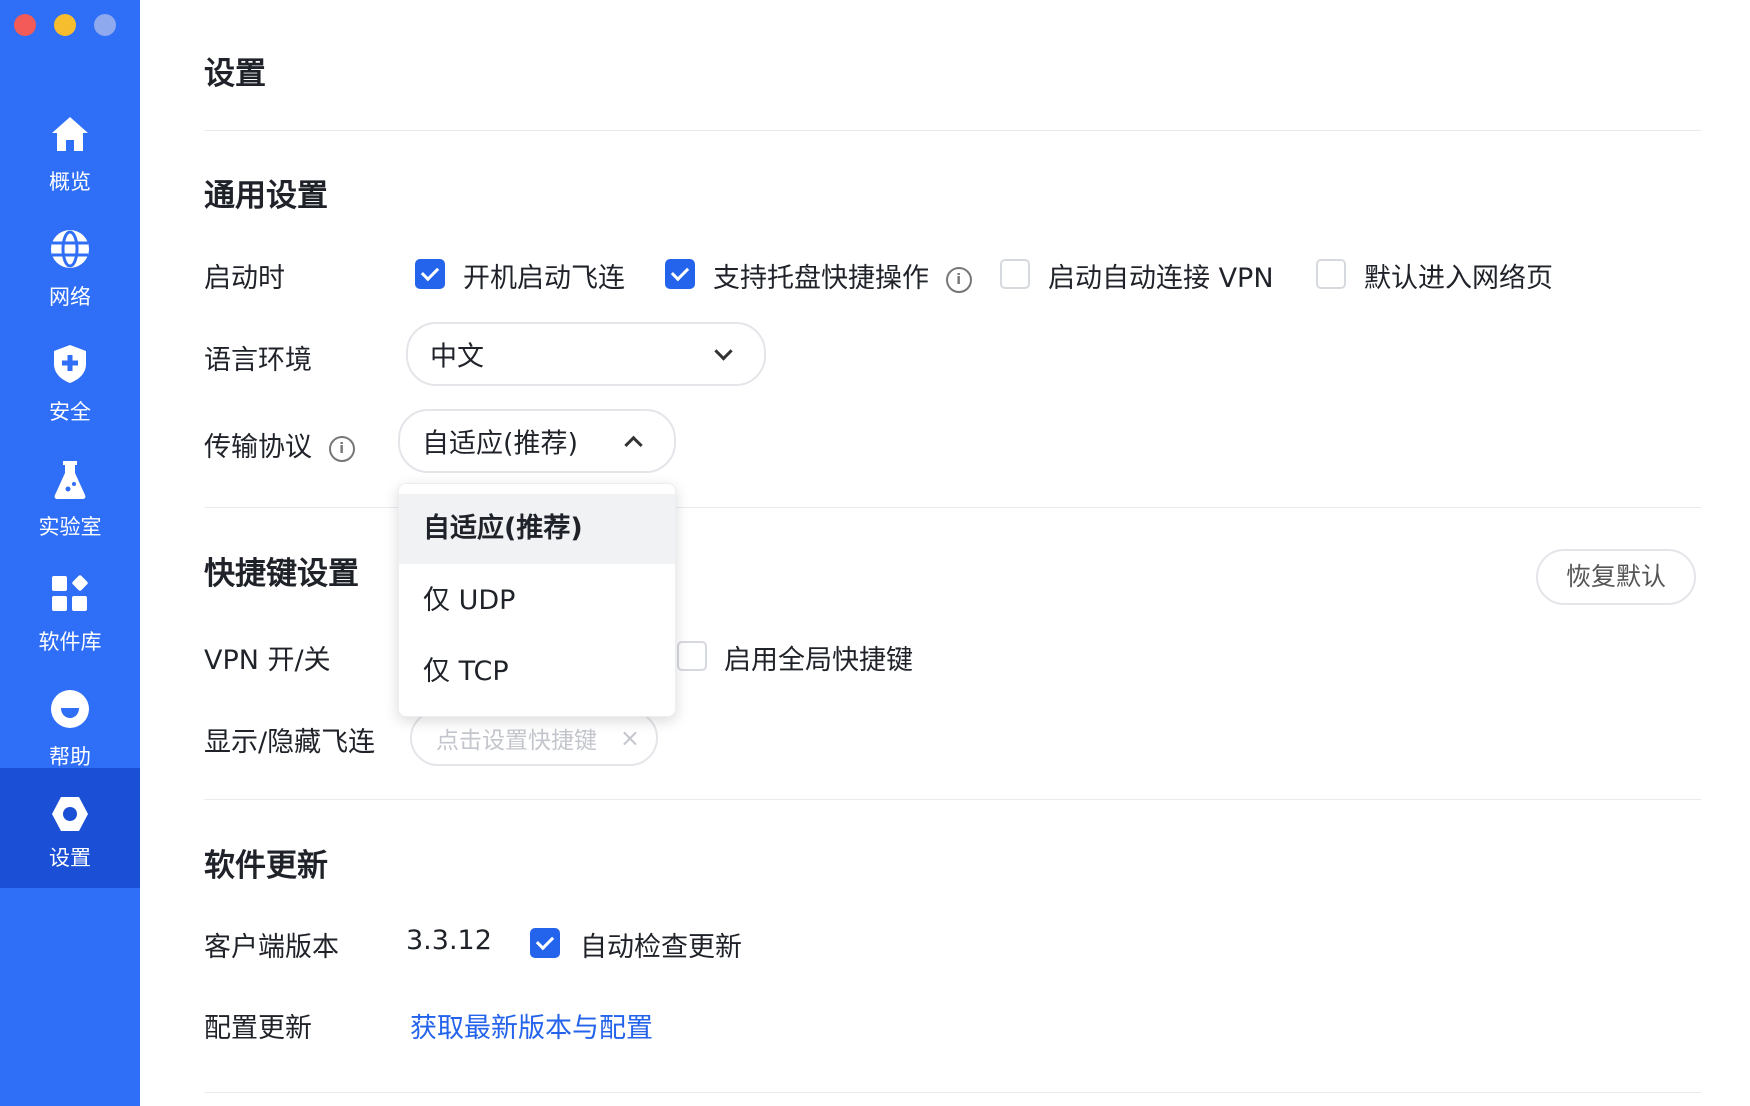 This screenshot has width=1750, height=1106. Describe the element at coordinates (70, 273) in the screenshot. I see `sidebar-item-network: 网络` at that location.